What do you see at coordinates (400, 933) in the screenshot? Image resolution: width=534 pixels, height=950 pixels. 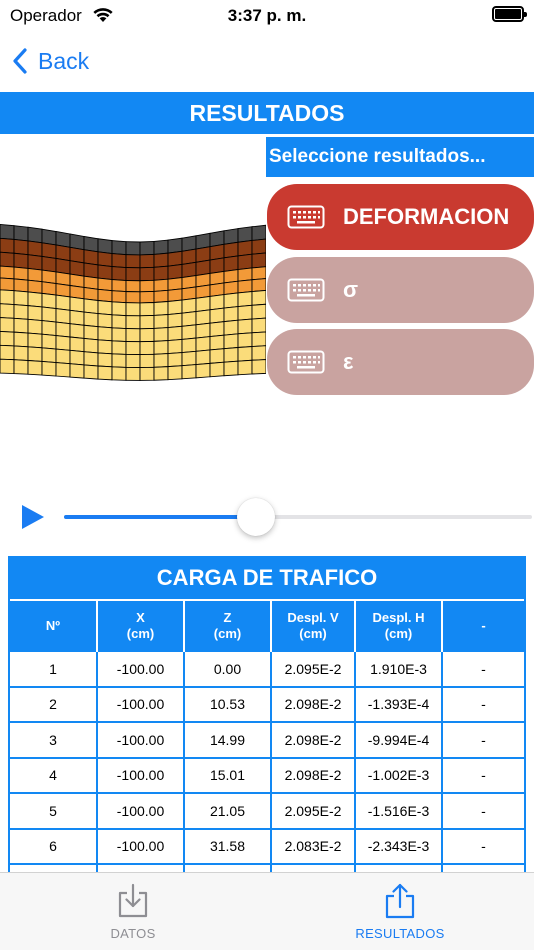 I see `tab-resultados-label: RESULTADOS` at bounding box center [400, 933].